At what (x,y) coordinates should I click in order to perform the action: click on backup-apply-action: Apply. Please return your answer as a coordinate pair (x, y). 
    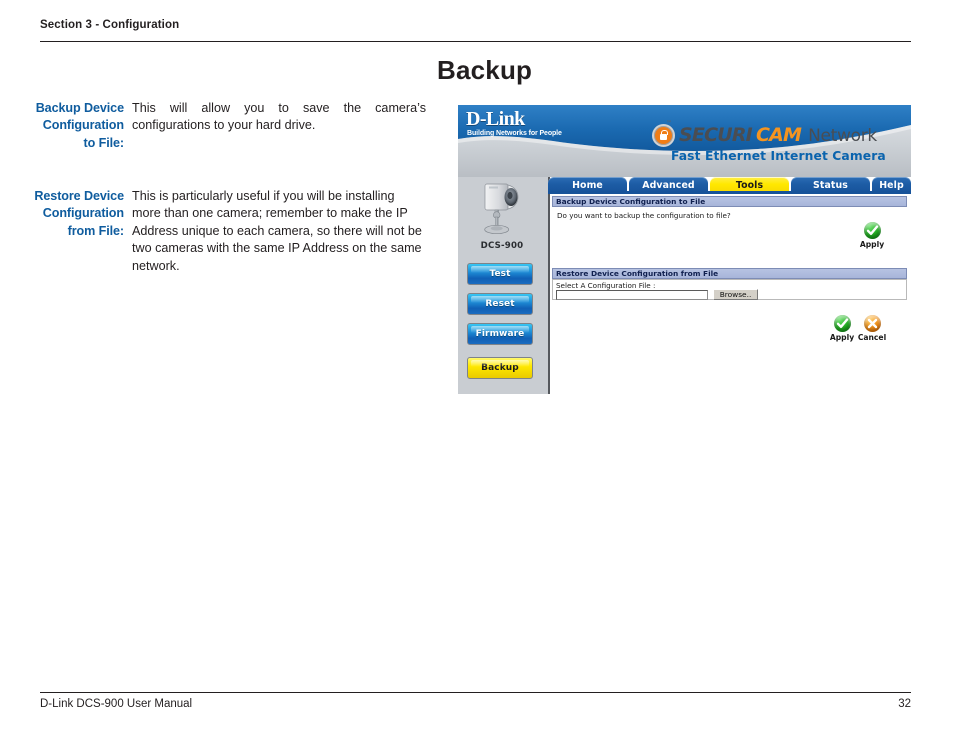
    Looking at the image, I should click on (872, 235).